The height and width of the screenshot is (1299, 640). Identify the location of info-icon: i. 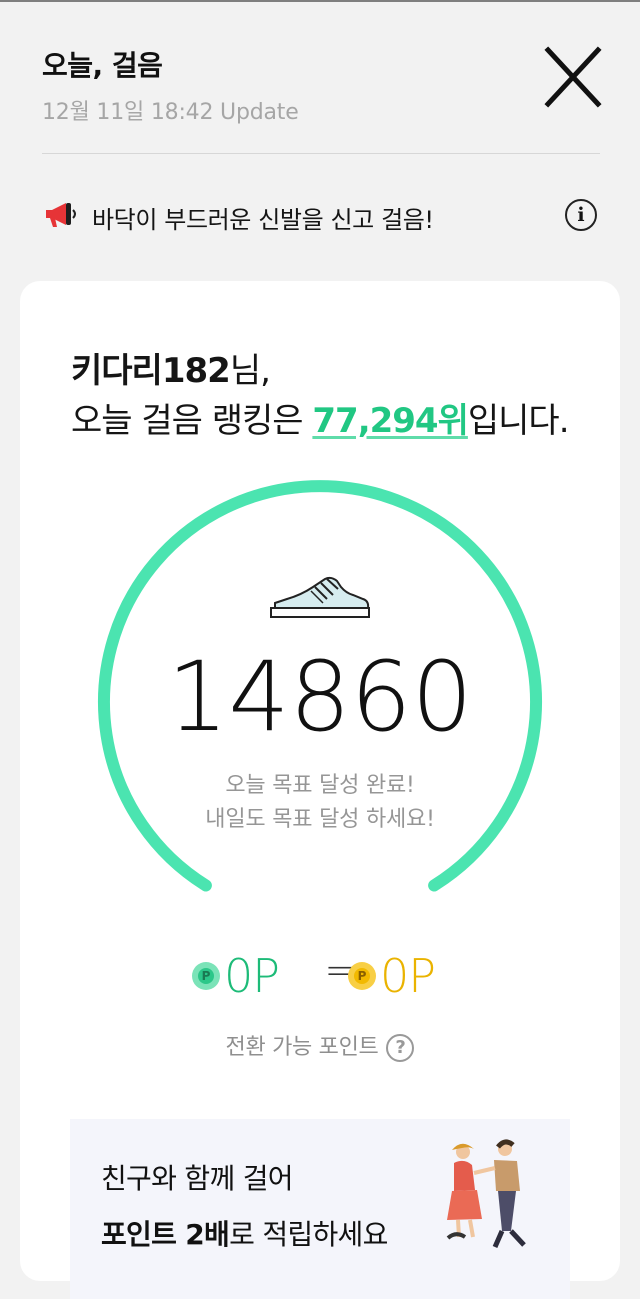
(581, 215).